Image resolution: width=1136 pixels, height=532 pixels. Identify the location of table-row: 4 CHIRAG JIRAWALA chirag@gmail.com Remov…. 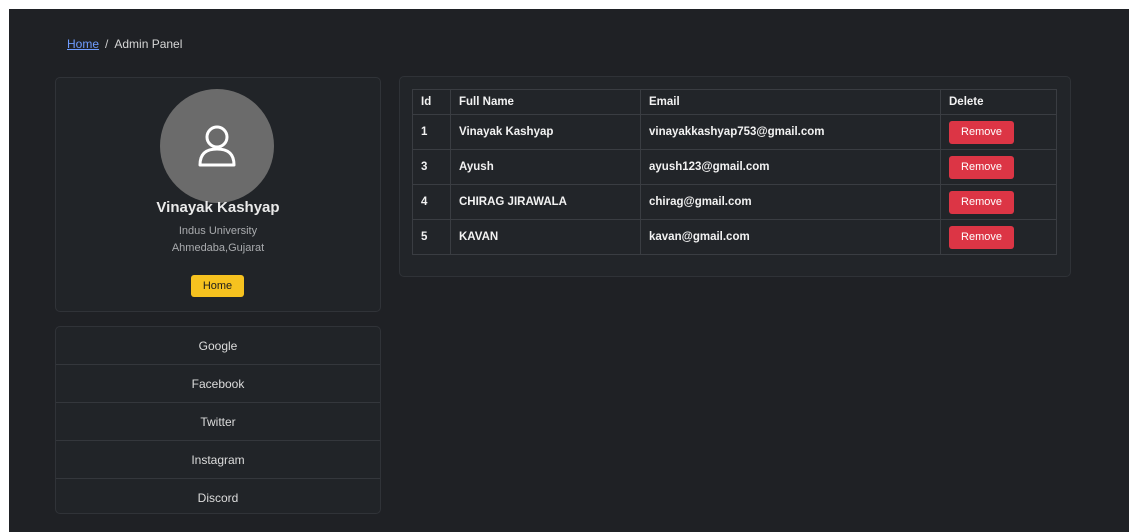
(734, 202).